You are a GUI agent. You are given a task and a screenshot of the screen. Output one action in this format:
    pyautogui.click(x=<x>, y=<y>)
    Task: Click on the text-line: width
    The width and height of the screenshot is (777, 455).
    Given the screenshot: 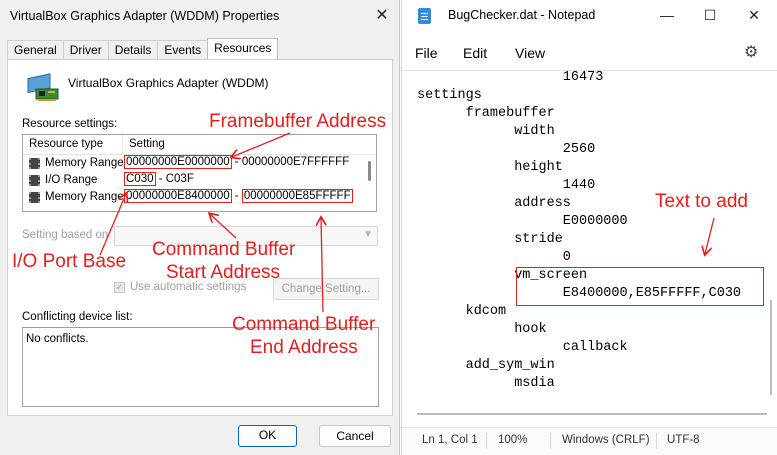 What is the action you would take?
    pyautogui.click(x=534, y=131)
    